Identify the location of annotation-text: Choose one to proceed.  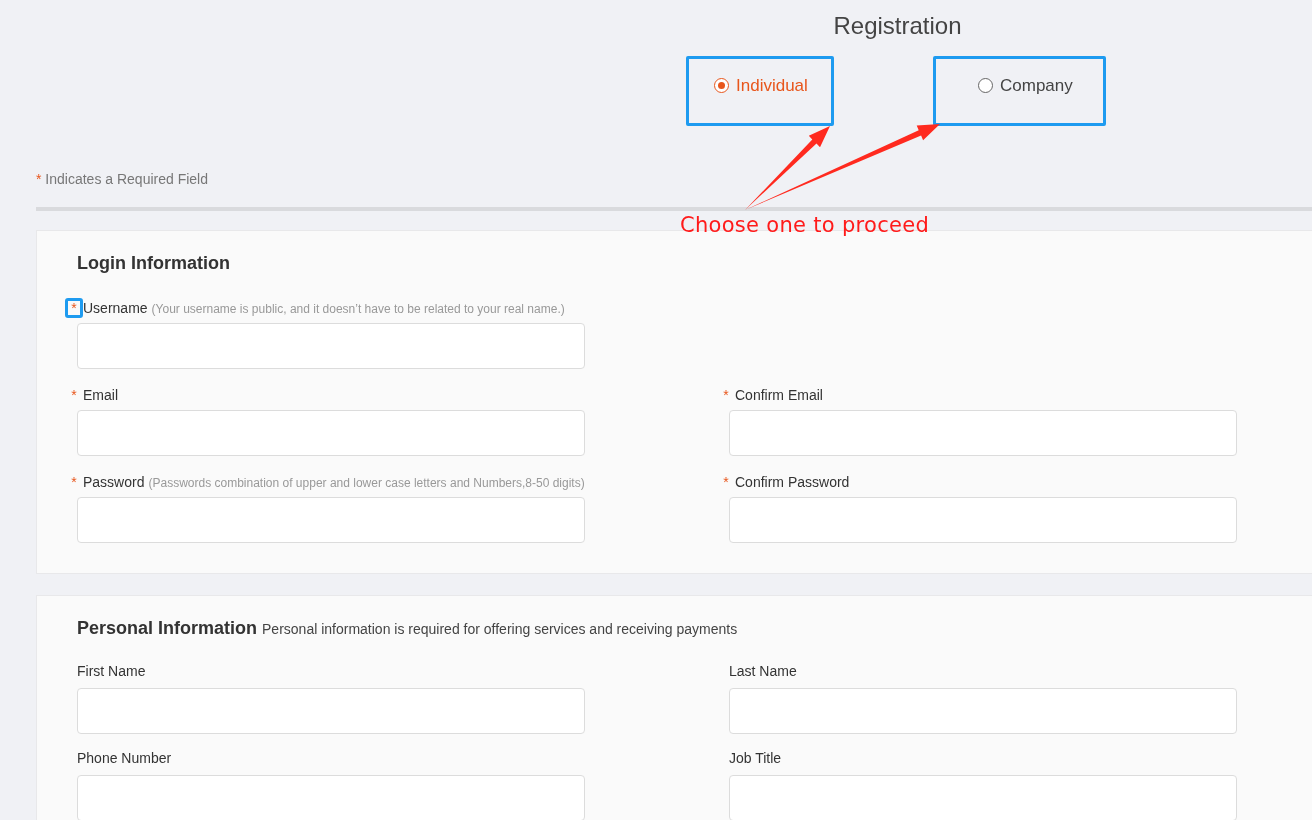
(805, 225).